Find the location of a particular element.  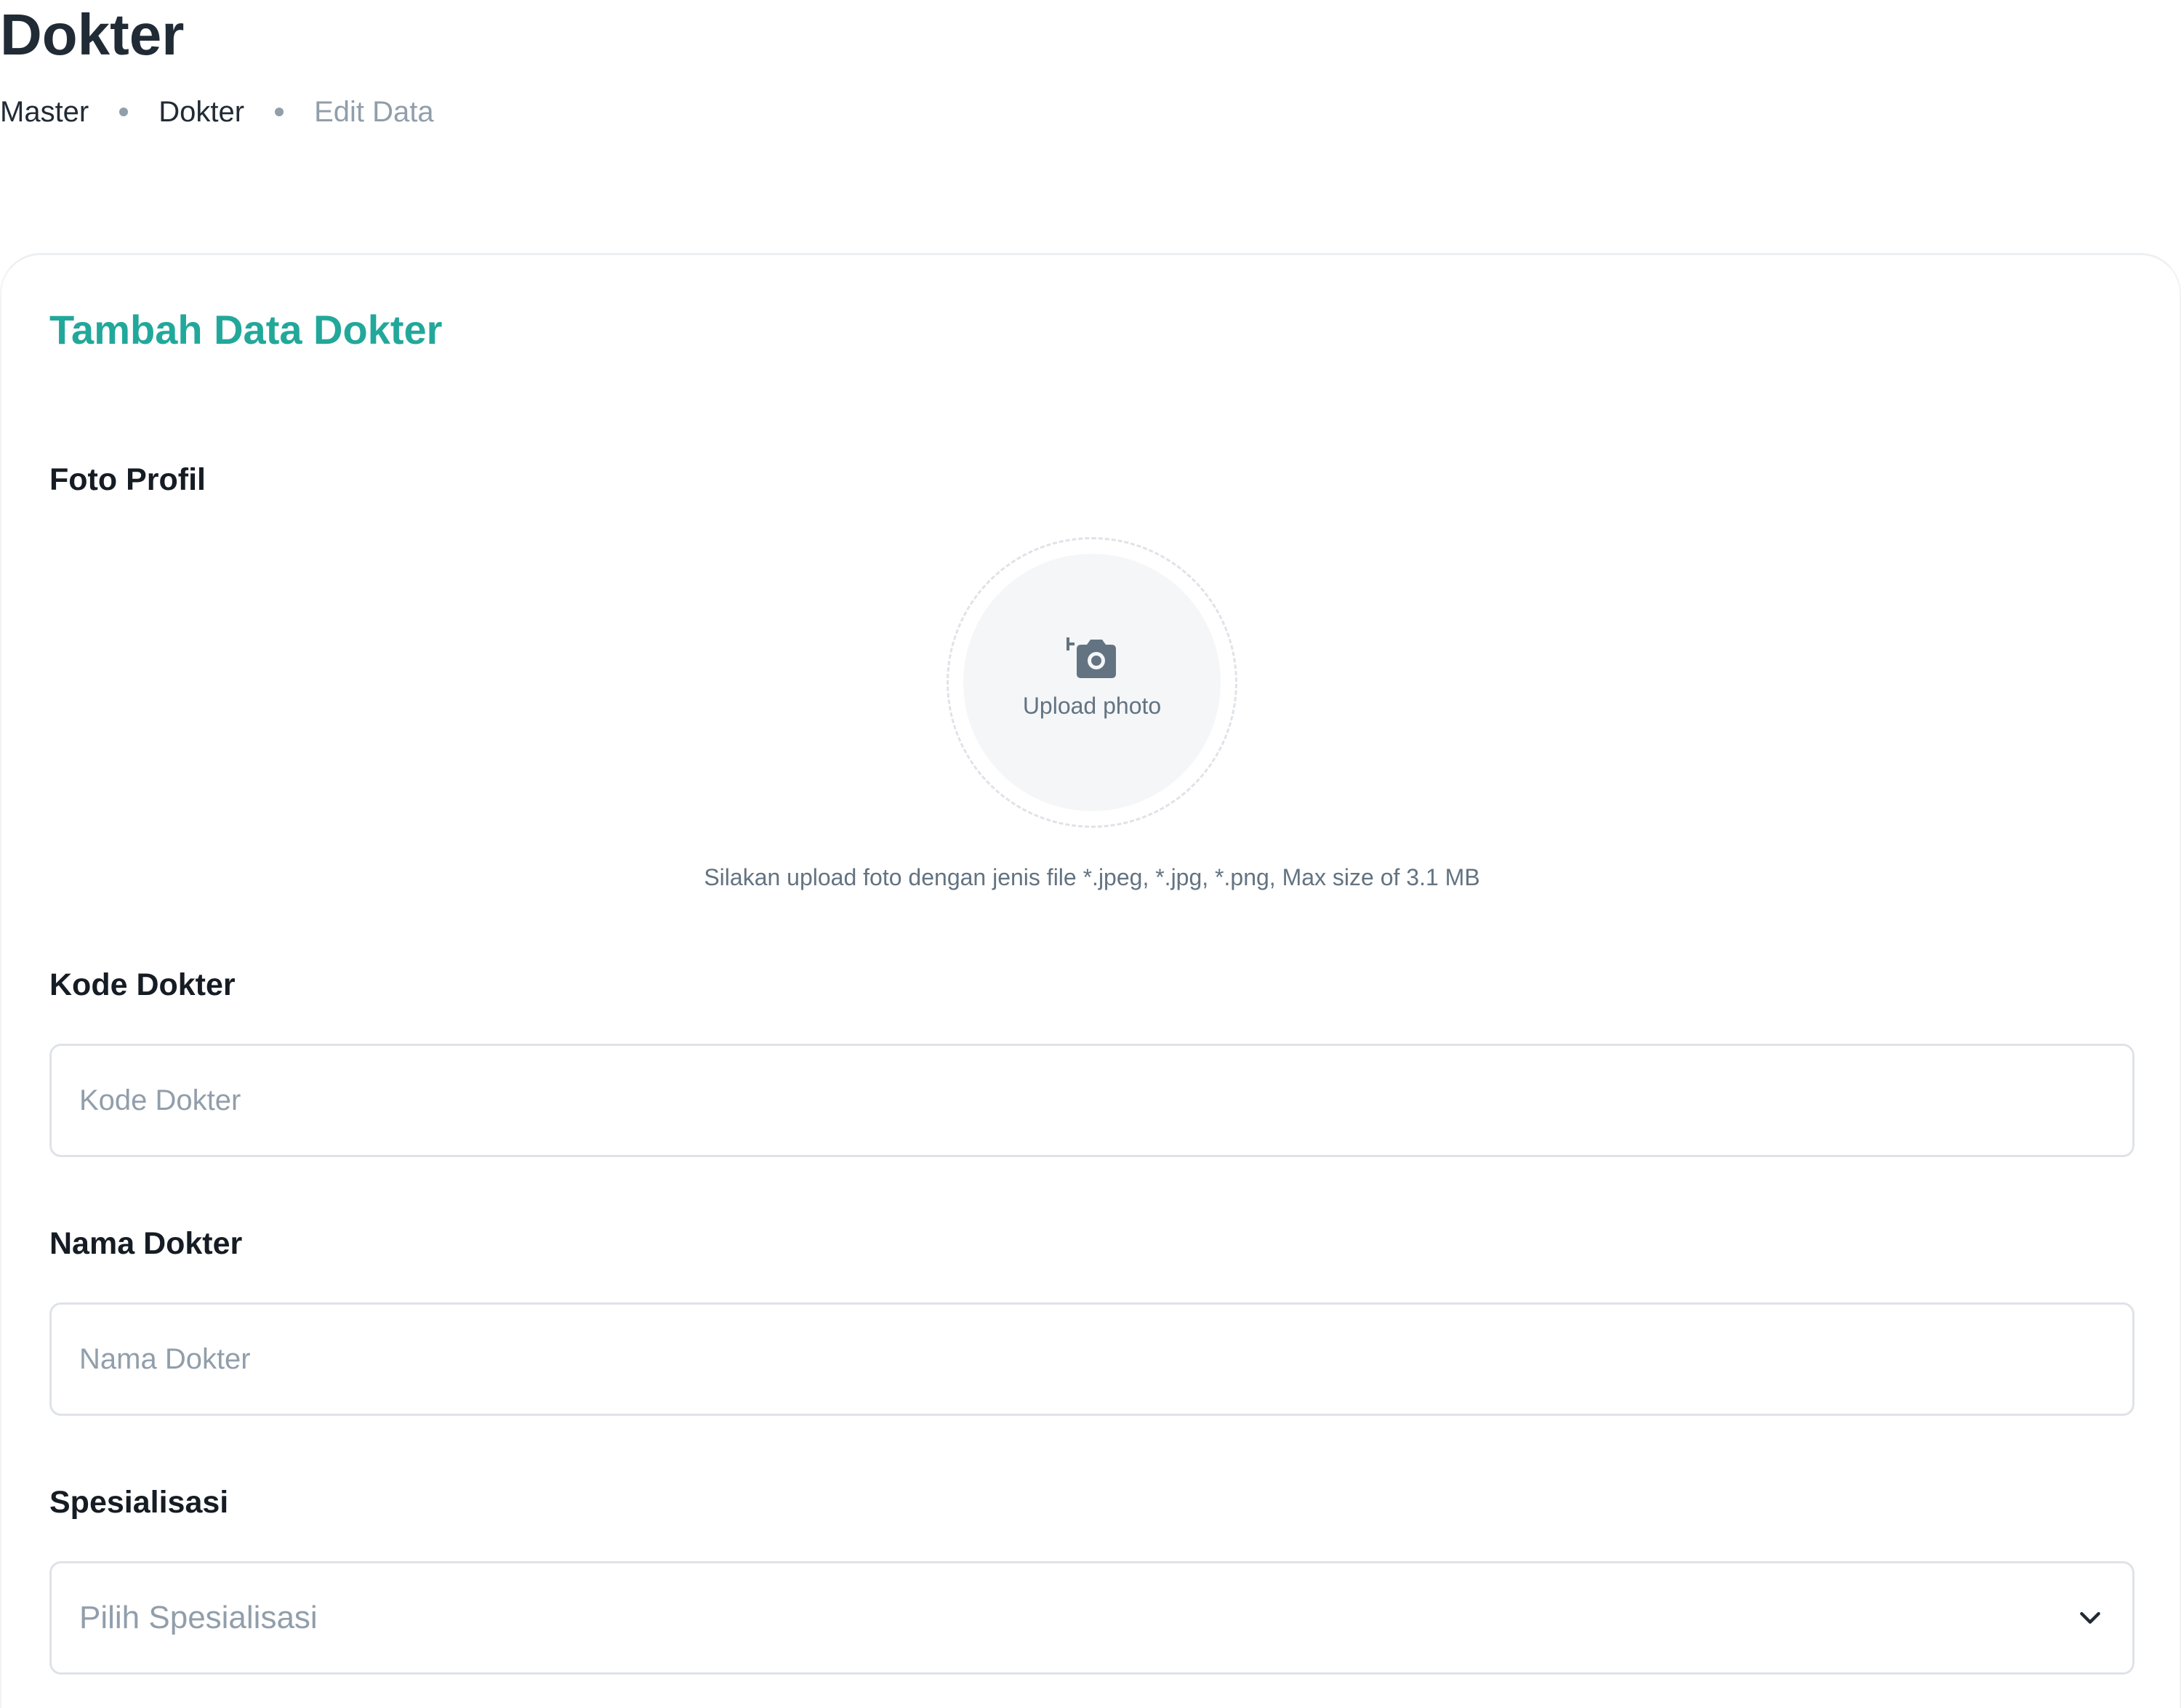

add-photo-camera-icon is located at coordinates (1091, 658).